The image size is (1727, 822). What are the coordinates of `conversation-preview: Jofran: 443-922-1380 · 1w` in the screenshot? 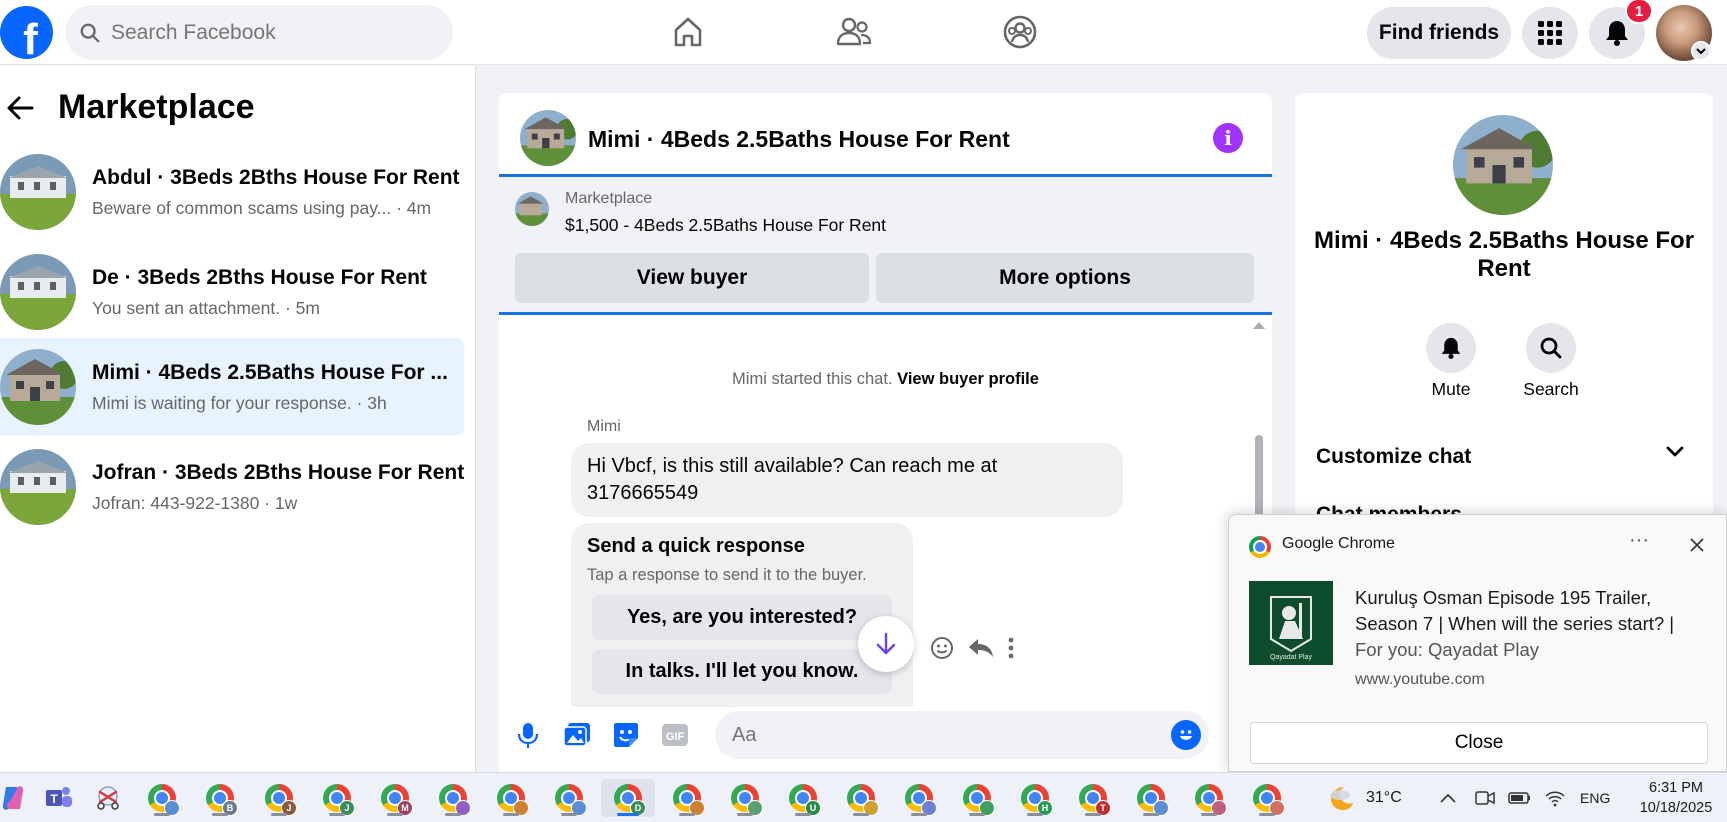 It's located at (194, 503).